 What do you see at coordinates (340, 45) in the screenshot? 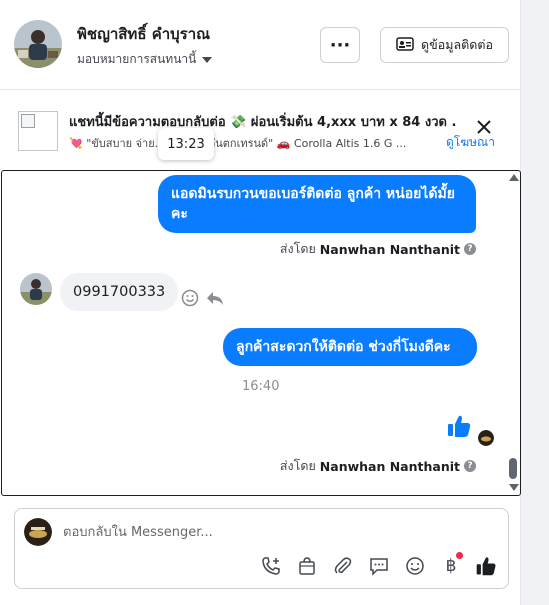
I see `more-options-button: ···` at bounding box center [340, 45].